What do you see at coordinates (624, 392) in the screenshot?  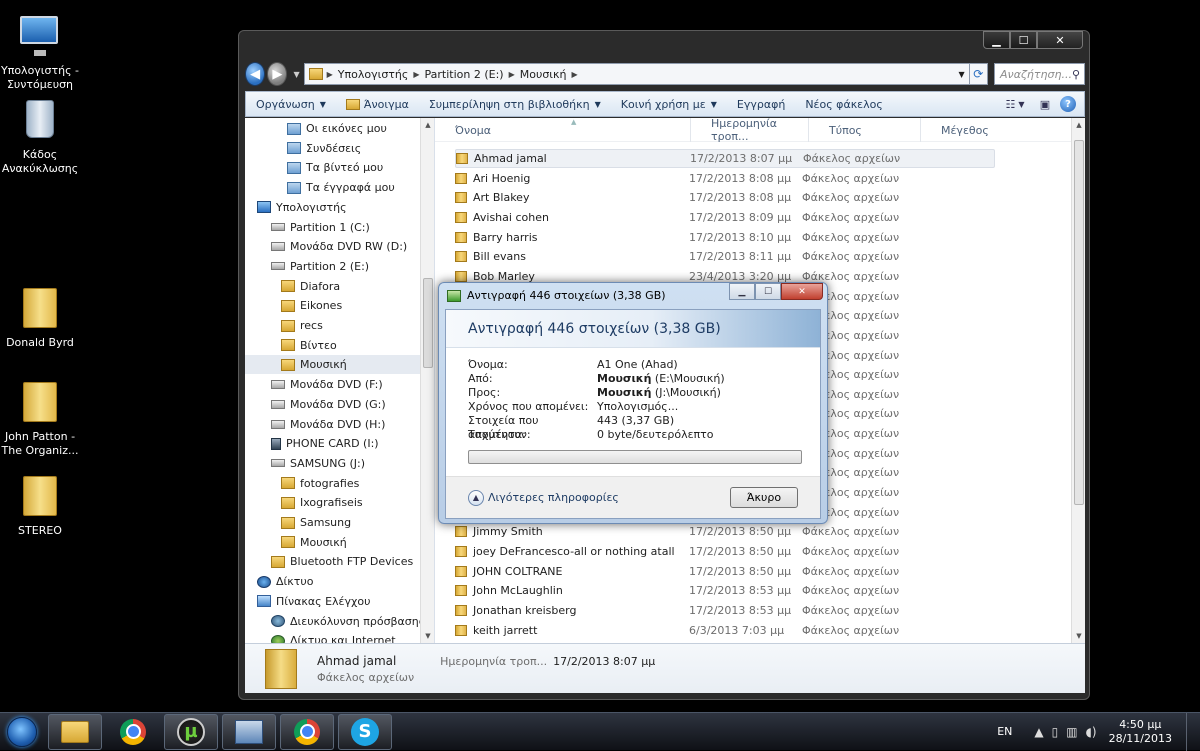 I see `destination-folder-link: Μουσική` at bounding box center [624, 392].